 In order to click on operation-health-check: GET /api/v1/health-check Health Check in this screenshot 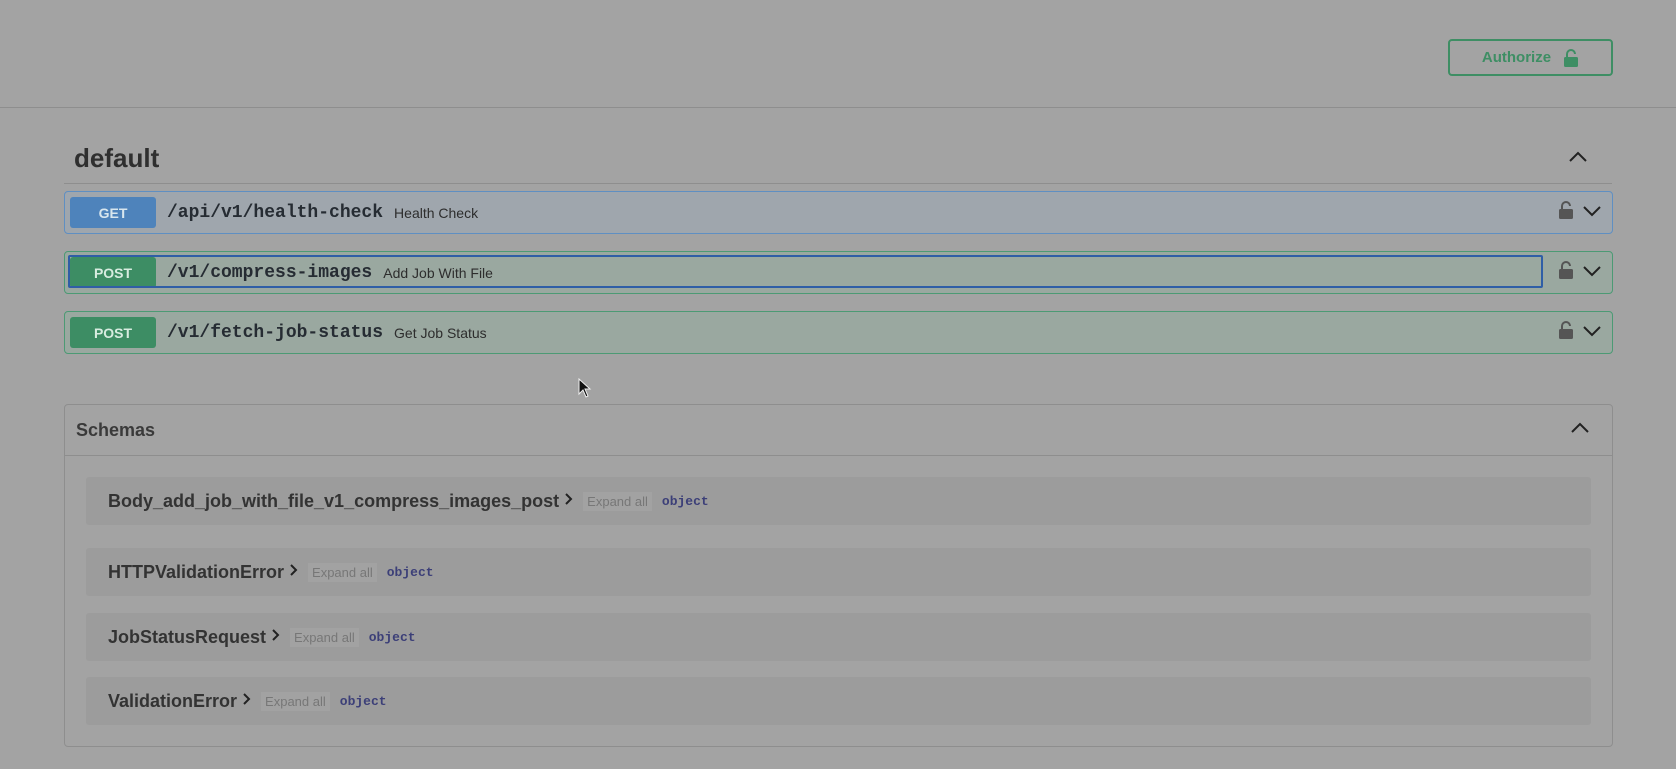, I will do `click(838, 212)`.